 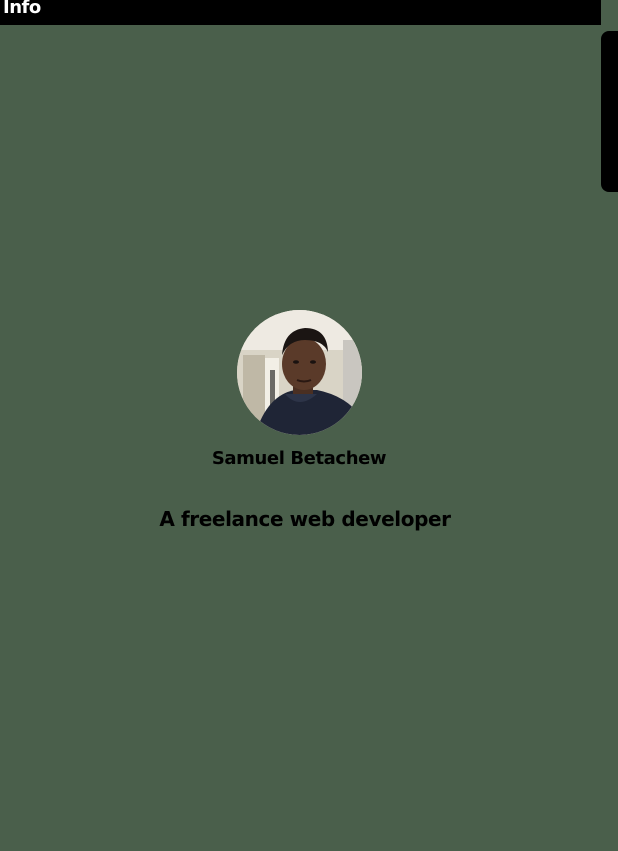 I want to click on top-bar: Info, so click(x=300, y=12).